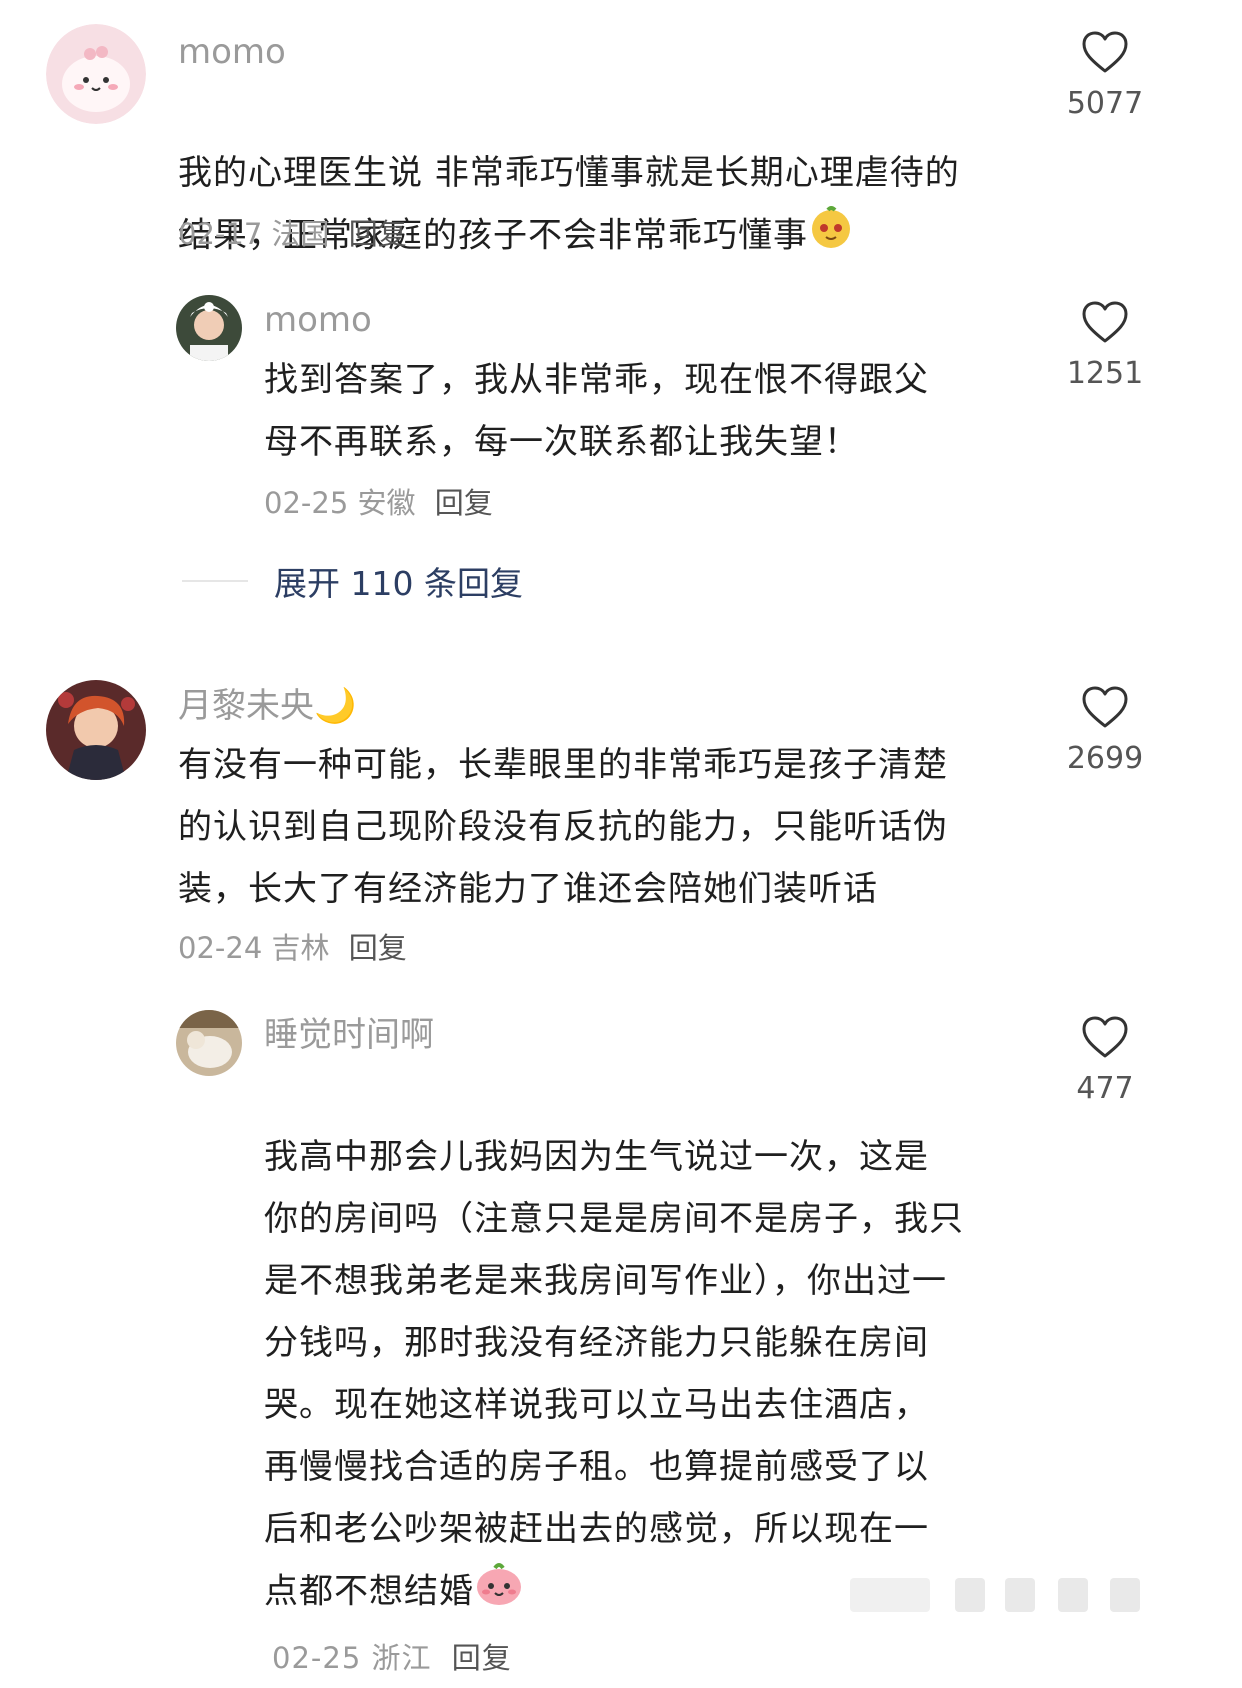 This screenshot has height=1688, width=1242. I want to click on like-count: 477, so click(1105, 1088).